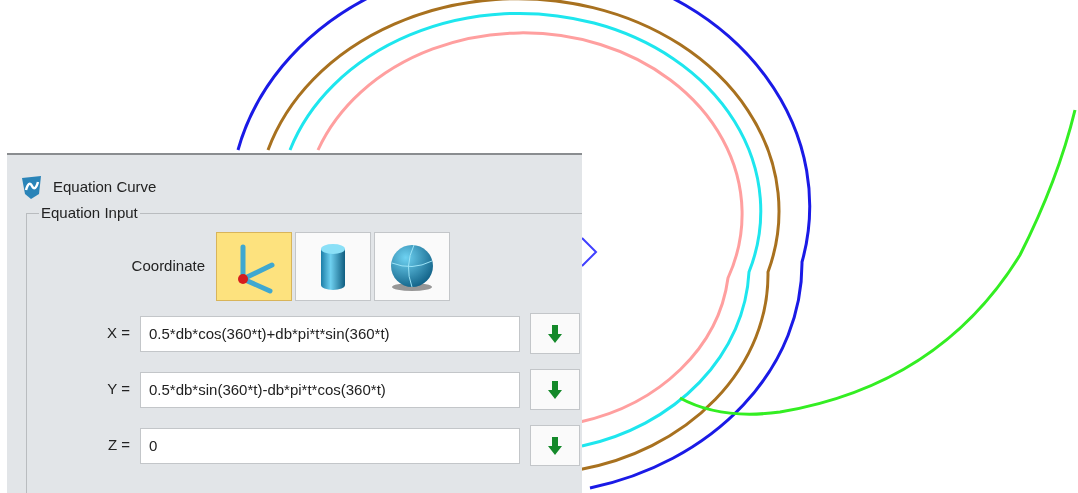  I want to click on dialog-title: Equation Curve, so click(105, 186).